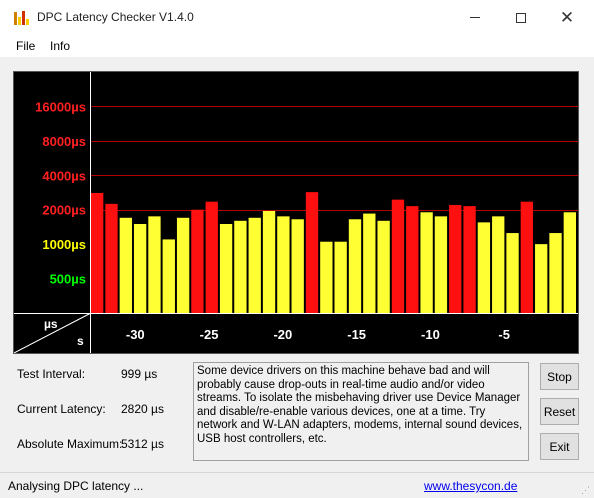 The width and height of the screenshot is (594, 498). I want to click on current-latency-value: 2820 µs, so click(142, 409).